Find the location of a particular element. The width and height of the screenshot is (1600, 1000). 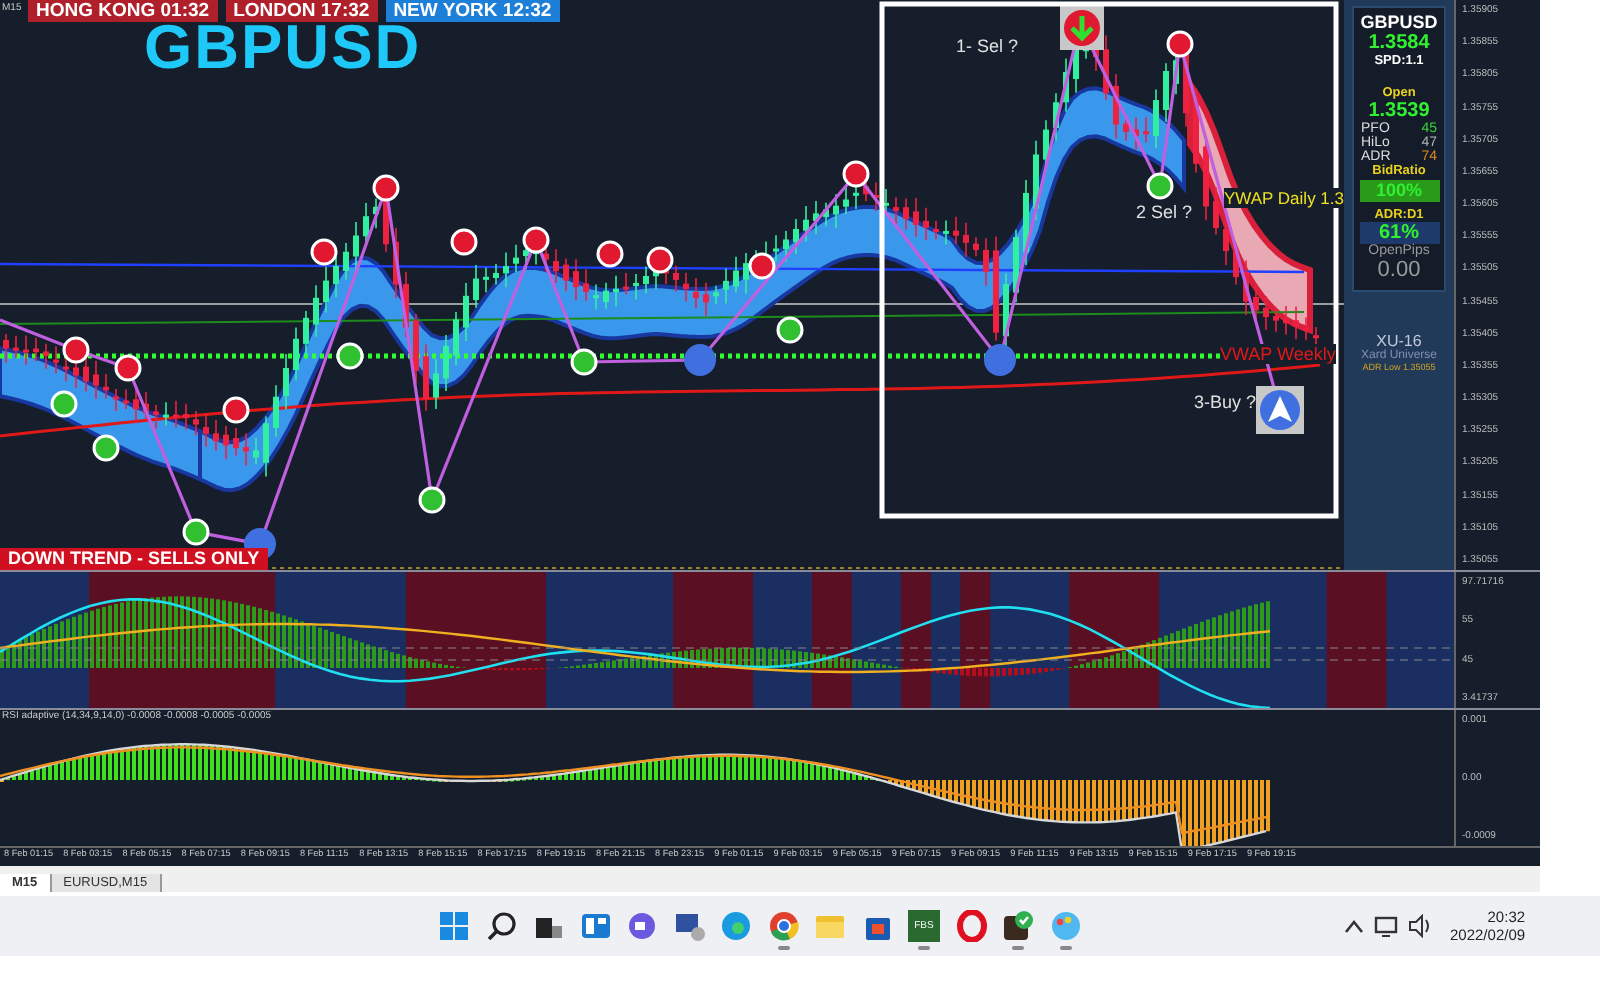

four-squares-icon is located at coordinates (454, 926).